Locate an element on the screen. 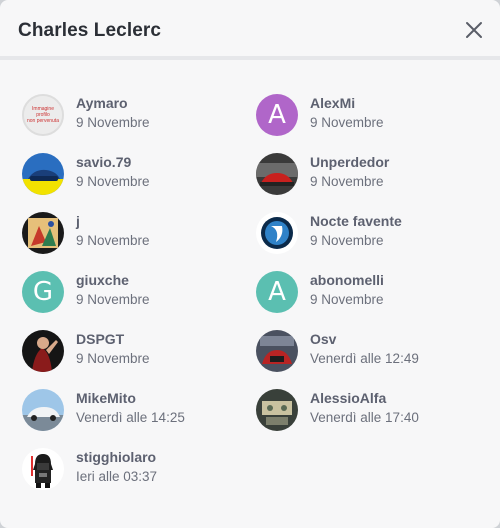 This screenshot has height=528, width=500. list-item: Nocte favente 9 Novembre is located at coordinates (366, 236).